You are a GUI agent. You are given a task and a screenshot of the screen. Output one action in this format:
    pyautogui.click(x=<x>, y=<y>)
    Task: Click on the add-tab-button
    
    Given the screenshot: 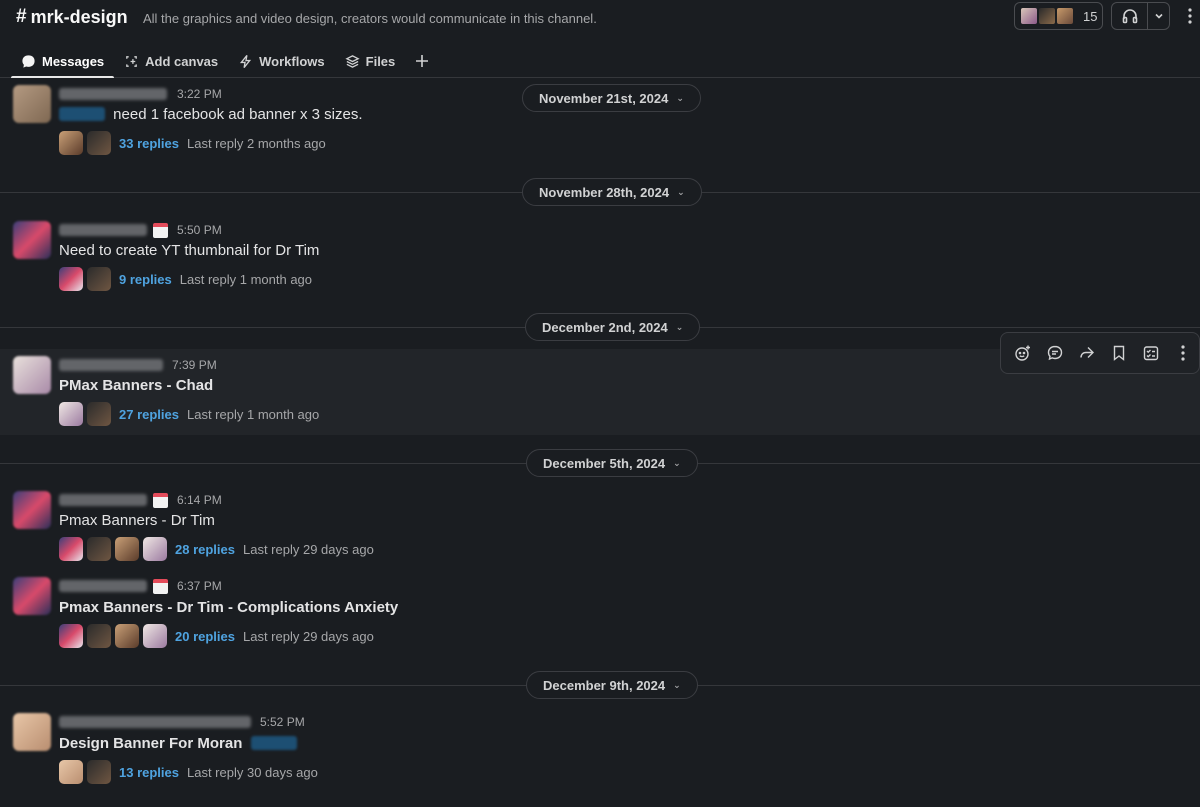 What is the action you would take?
    pyautogui.click(x=422, y=61)
    